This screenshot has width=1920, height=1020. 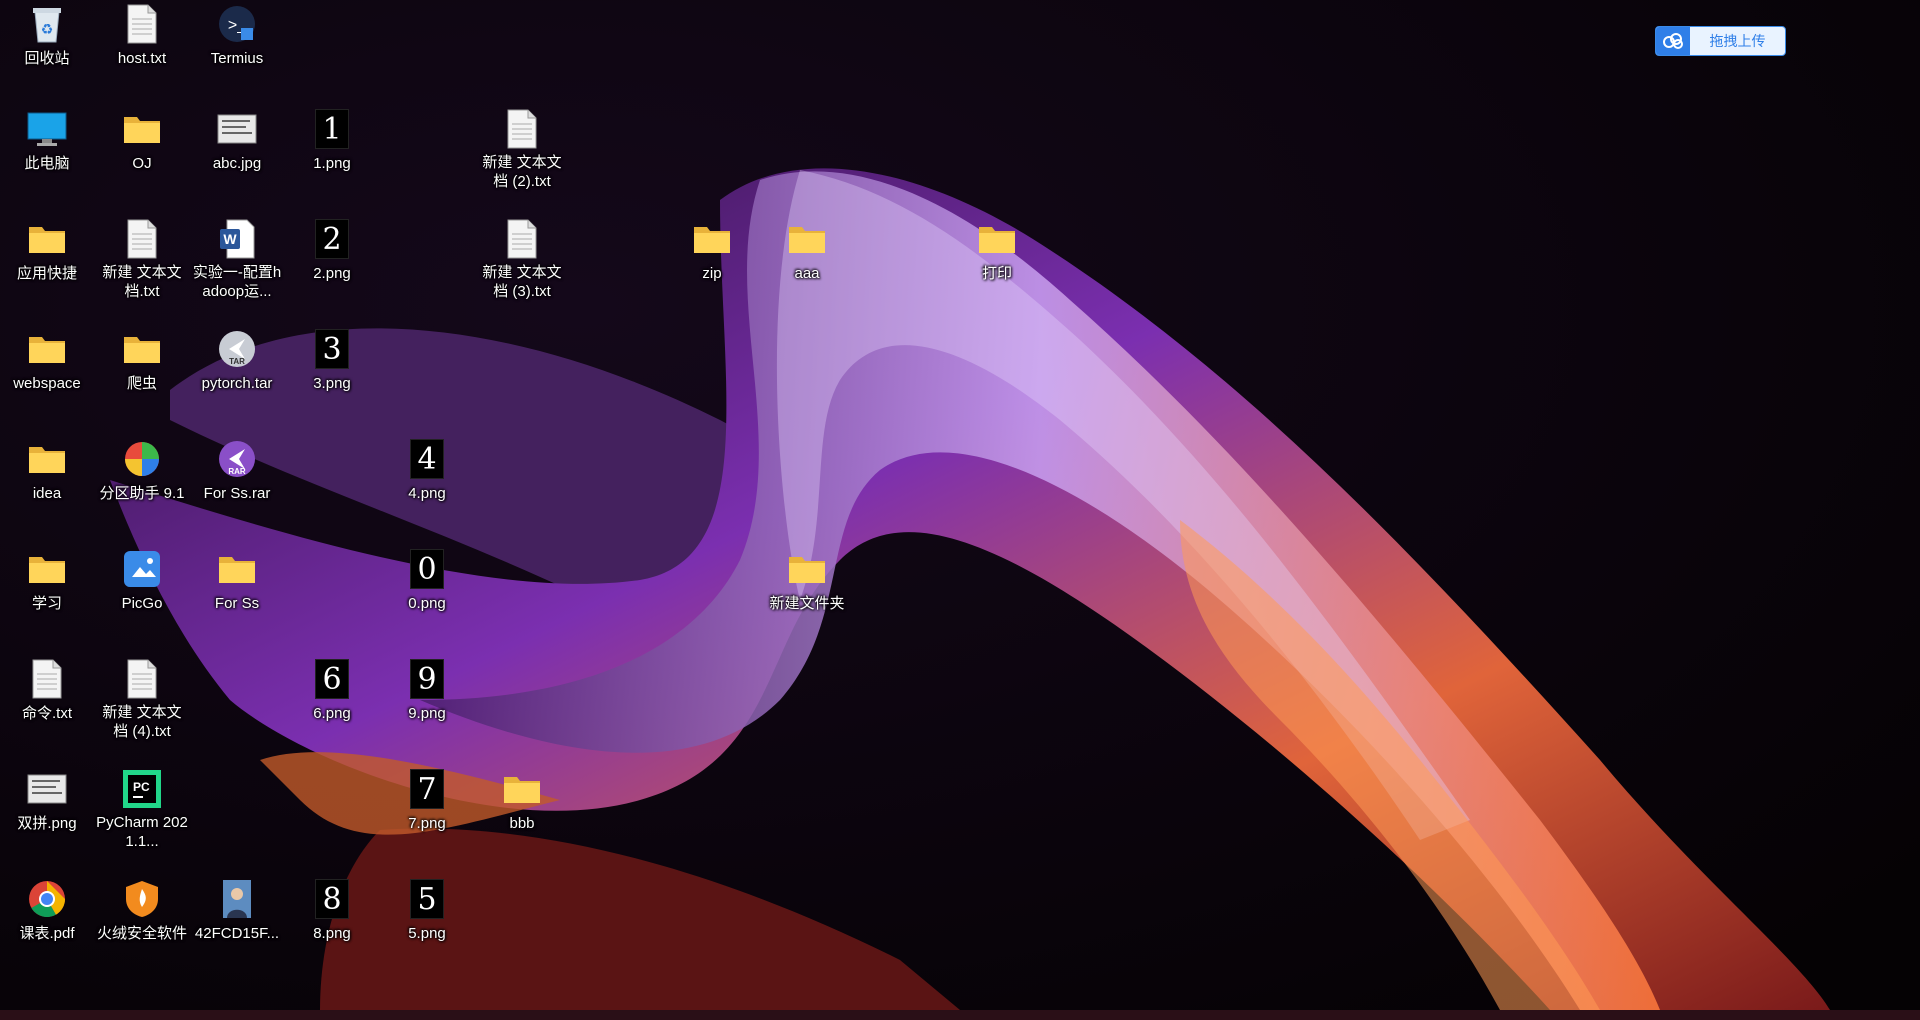 What do you see at coordinates (1720, 41) in the screenshot?
I see `drag-upload-button: 拖拽上传` at bounding box center [1720, 41].